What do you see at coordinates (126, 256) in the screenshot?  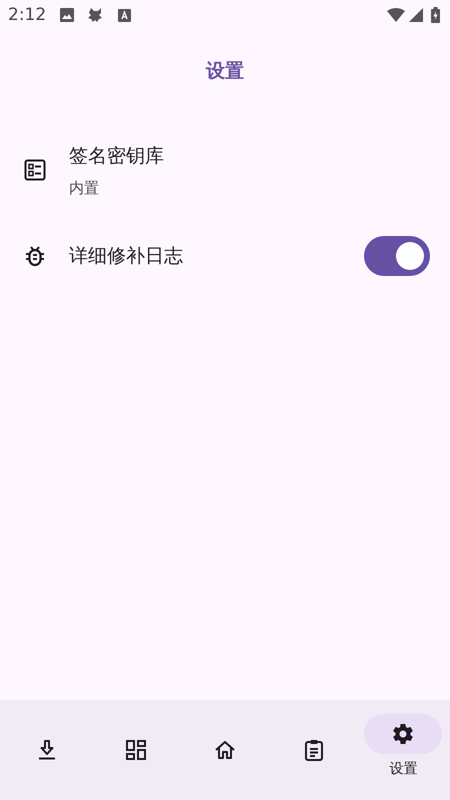 I see `setting-title: 详细修补日志` at bounding box center [126, 256].